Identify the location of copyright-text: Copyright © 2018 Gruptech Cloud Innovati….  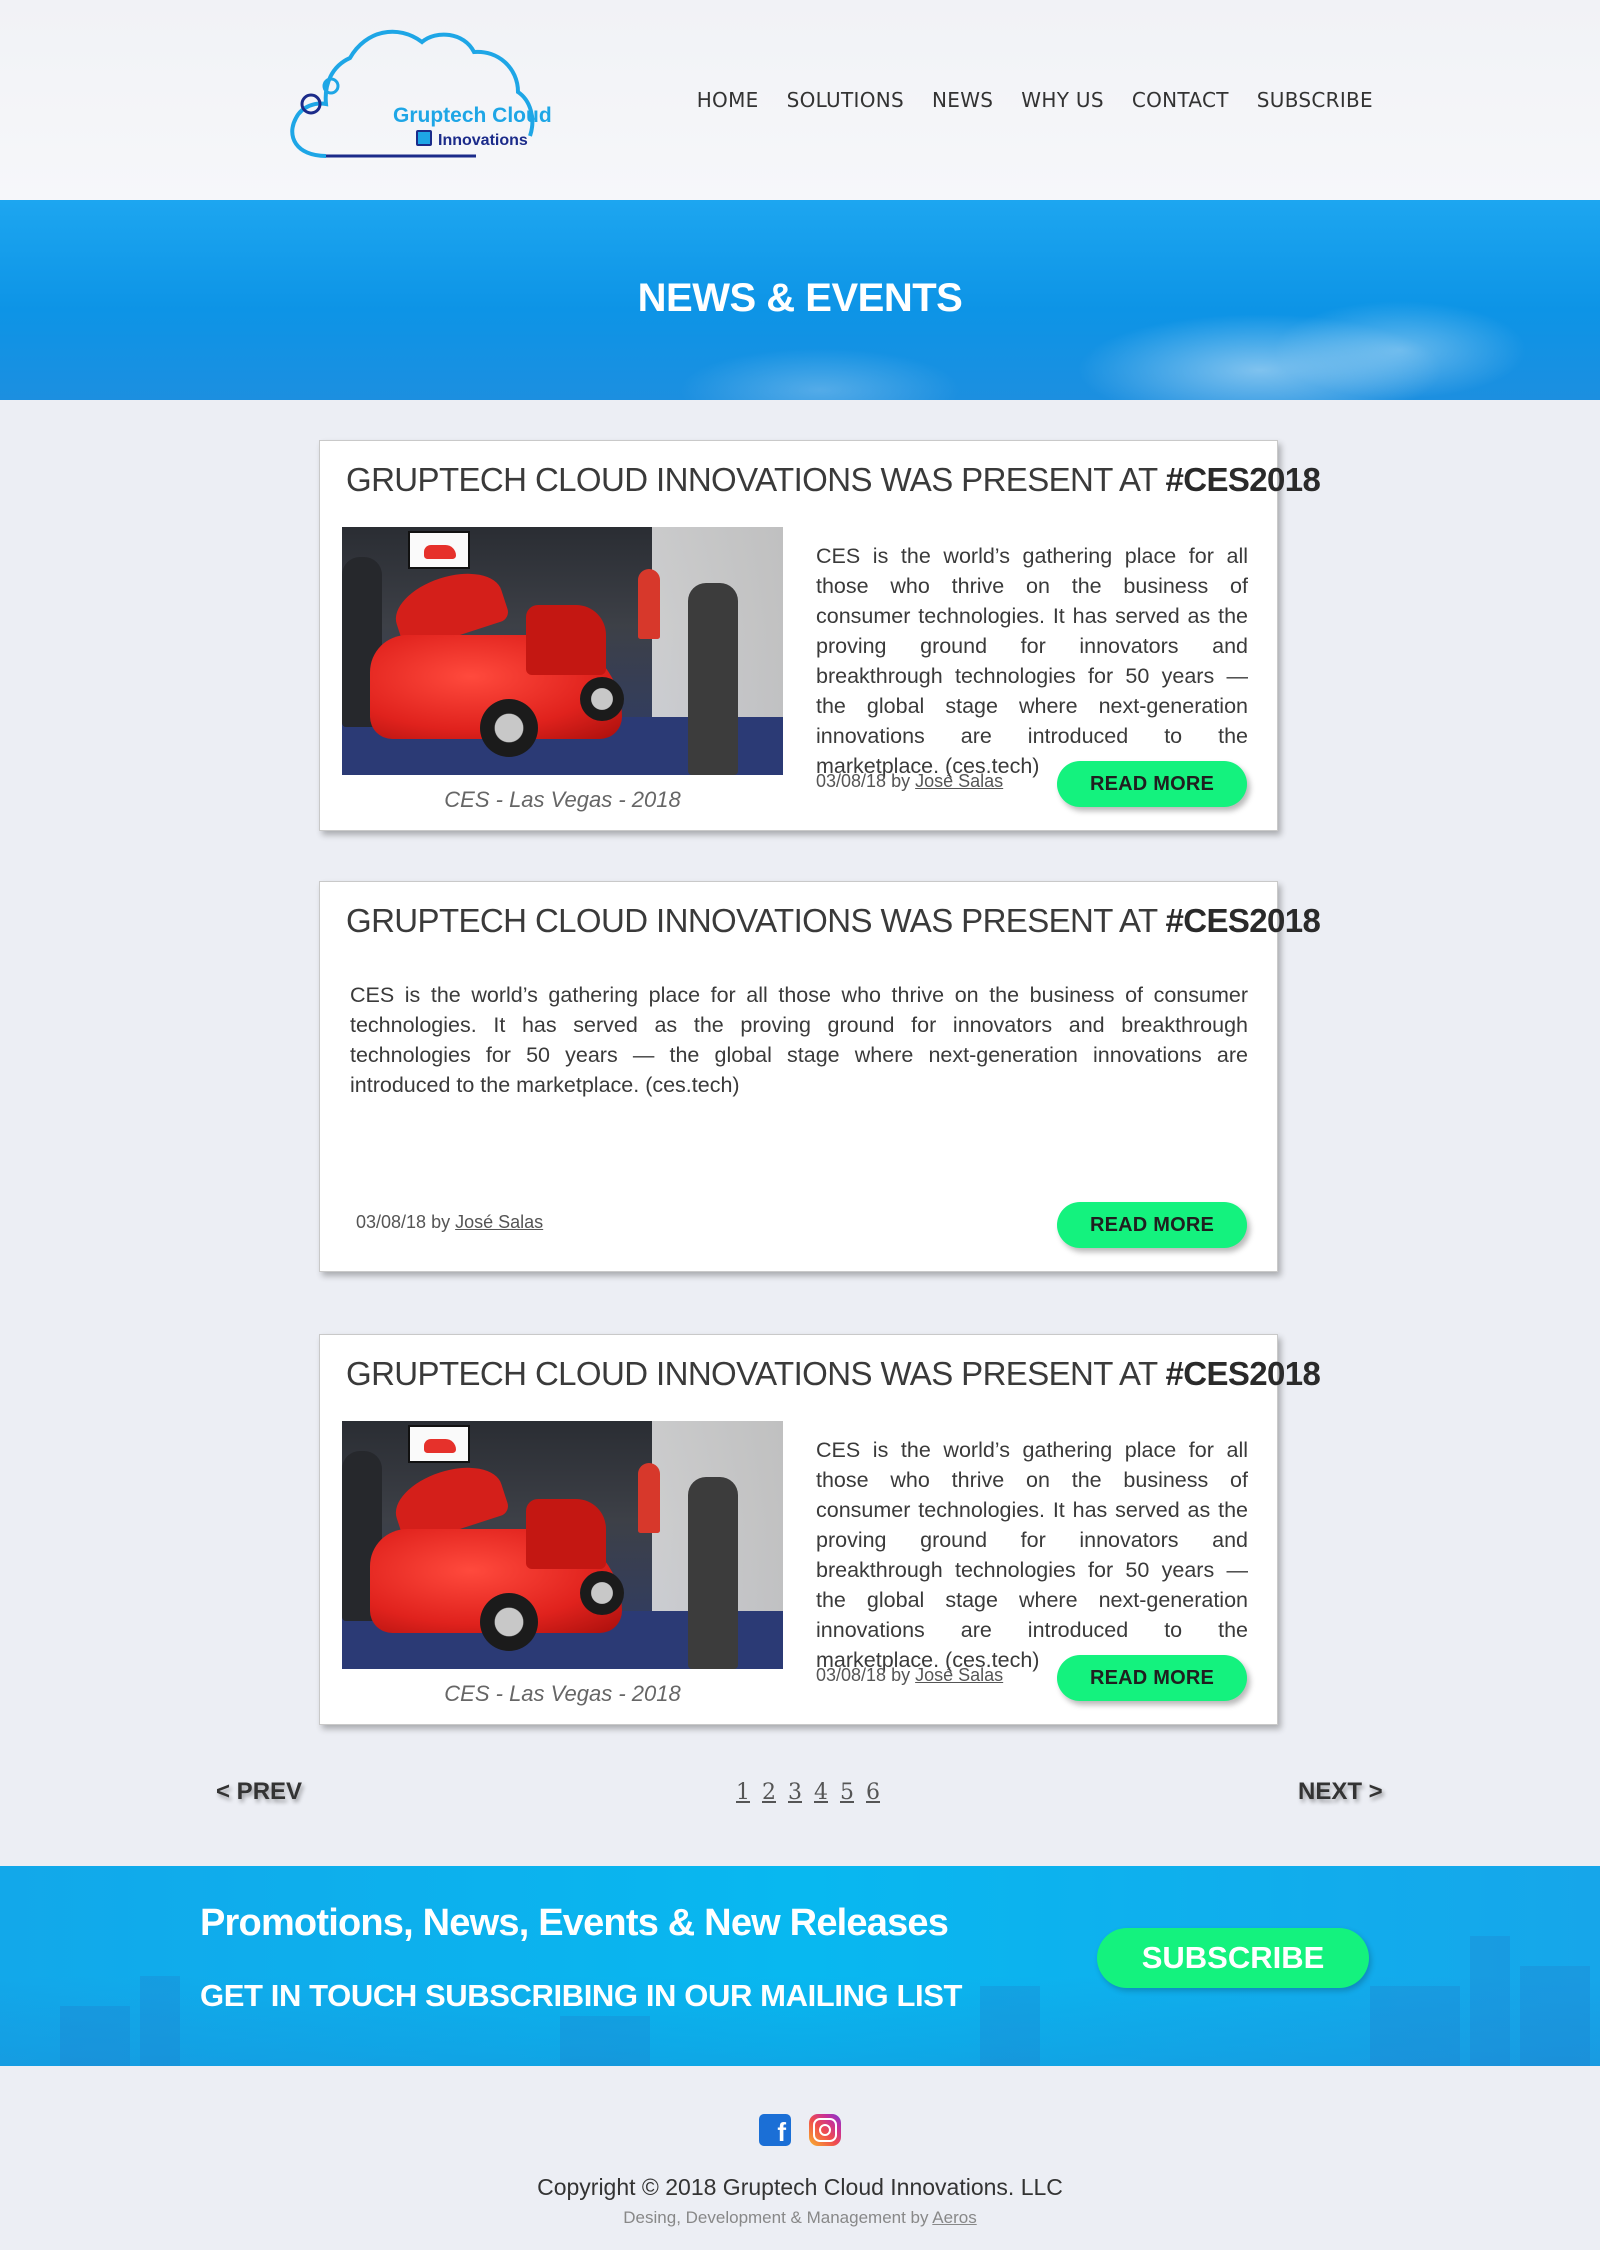
(800, 2187).